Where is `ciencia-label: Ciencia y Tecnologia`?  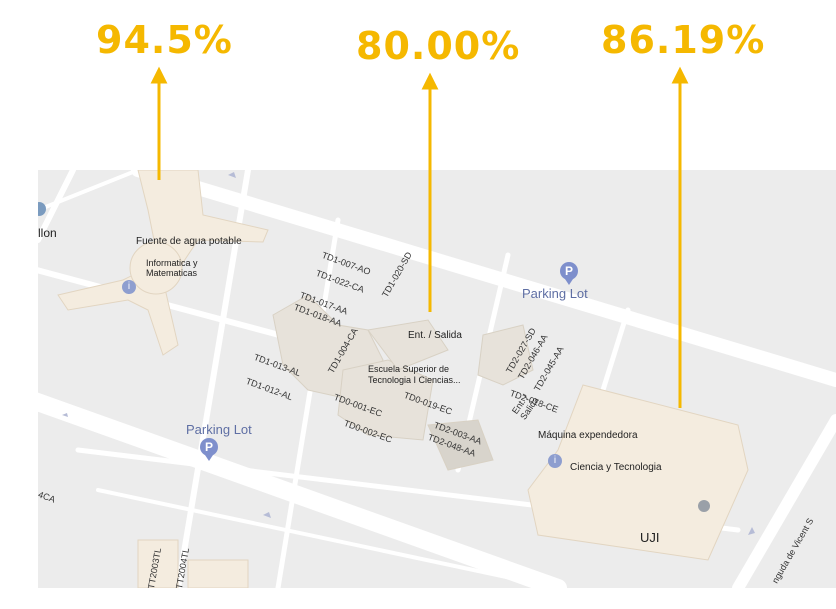 ciencia-label: Ciencia y Tecnologia is located at coordinates (616, 467).